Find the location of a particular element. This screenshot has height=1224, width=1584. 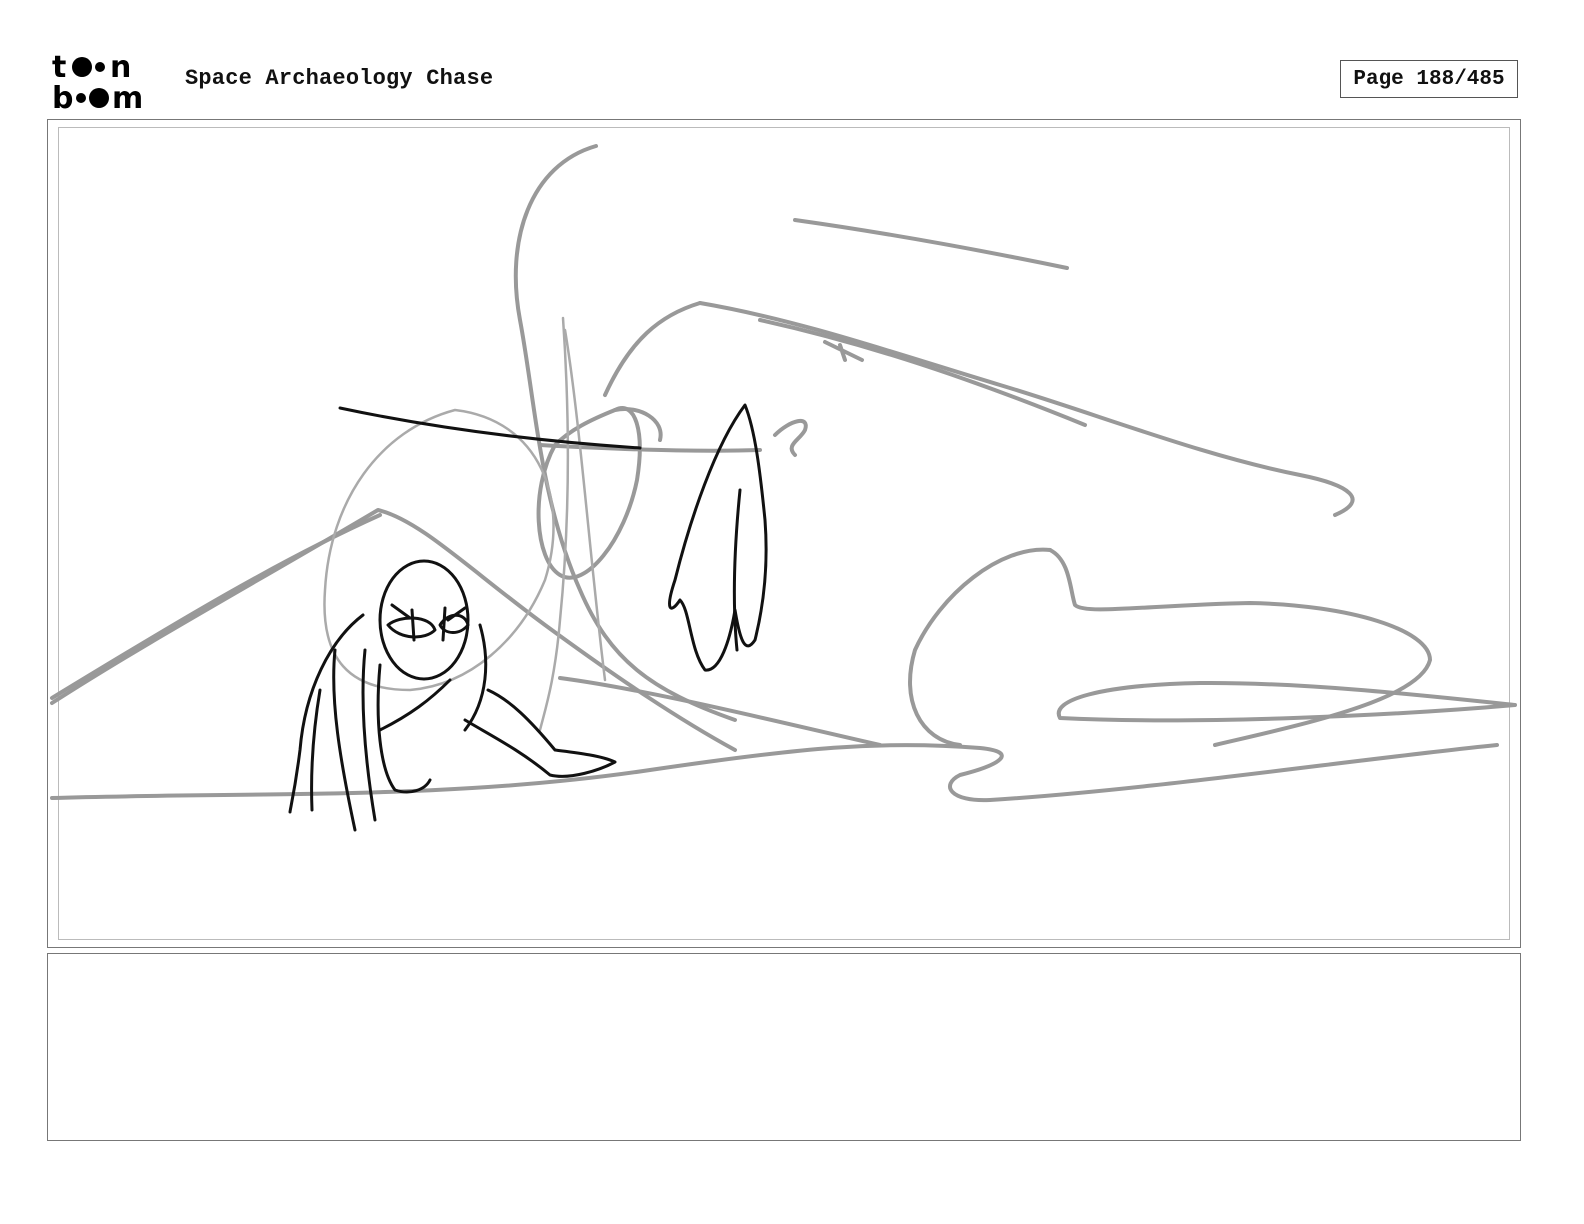

rough-circle is located at coordinates (465, 524).